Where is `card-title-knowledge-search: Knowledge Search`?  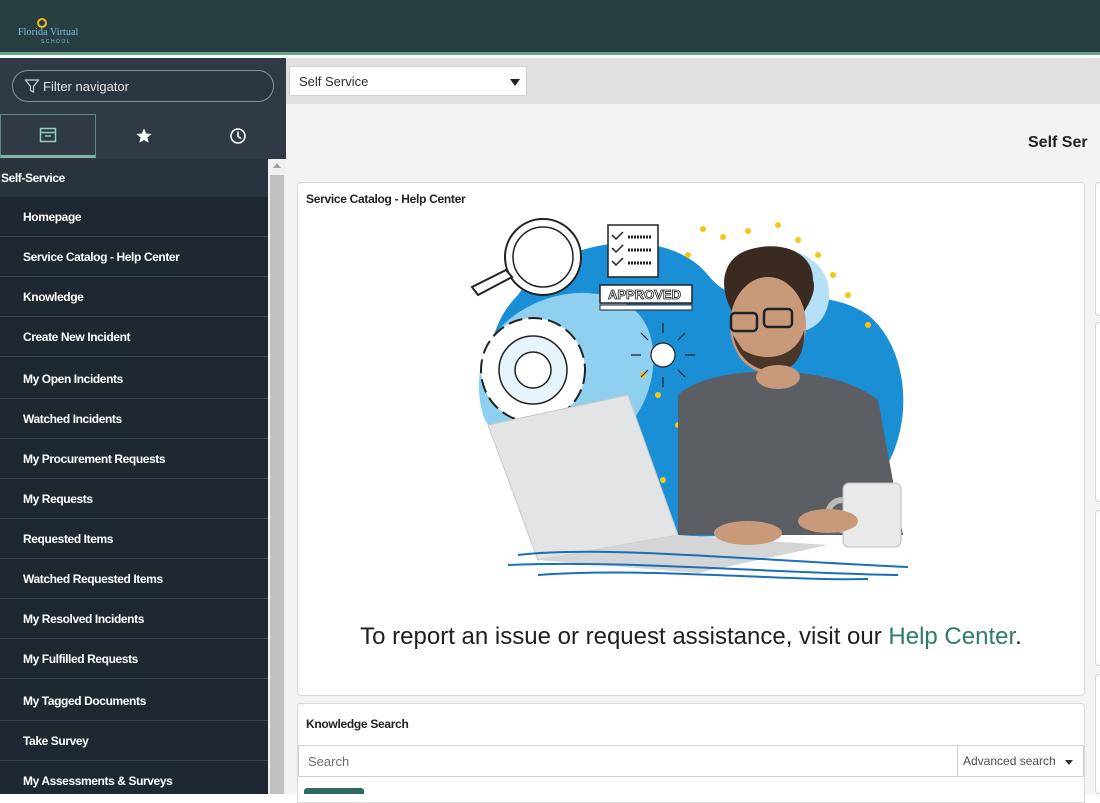 card-title-knowledge-search: Knowledge Search is located at coordinates (357, 724).